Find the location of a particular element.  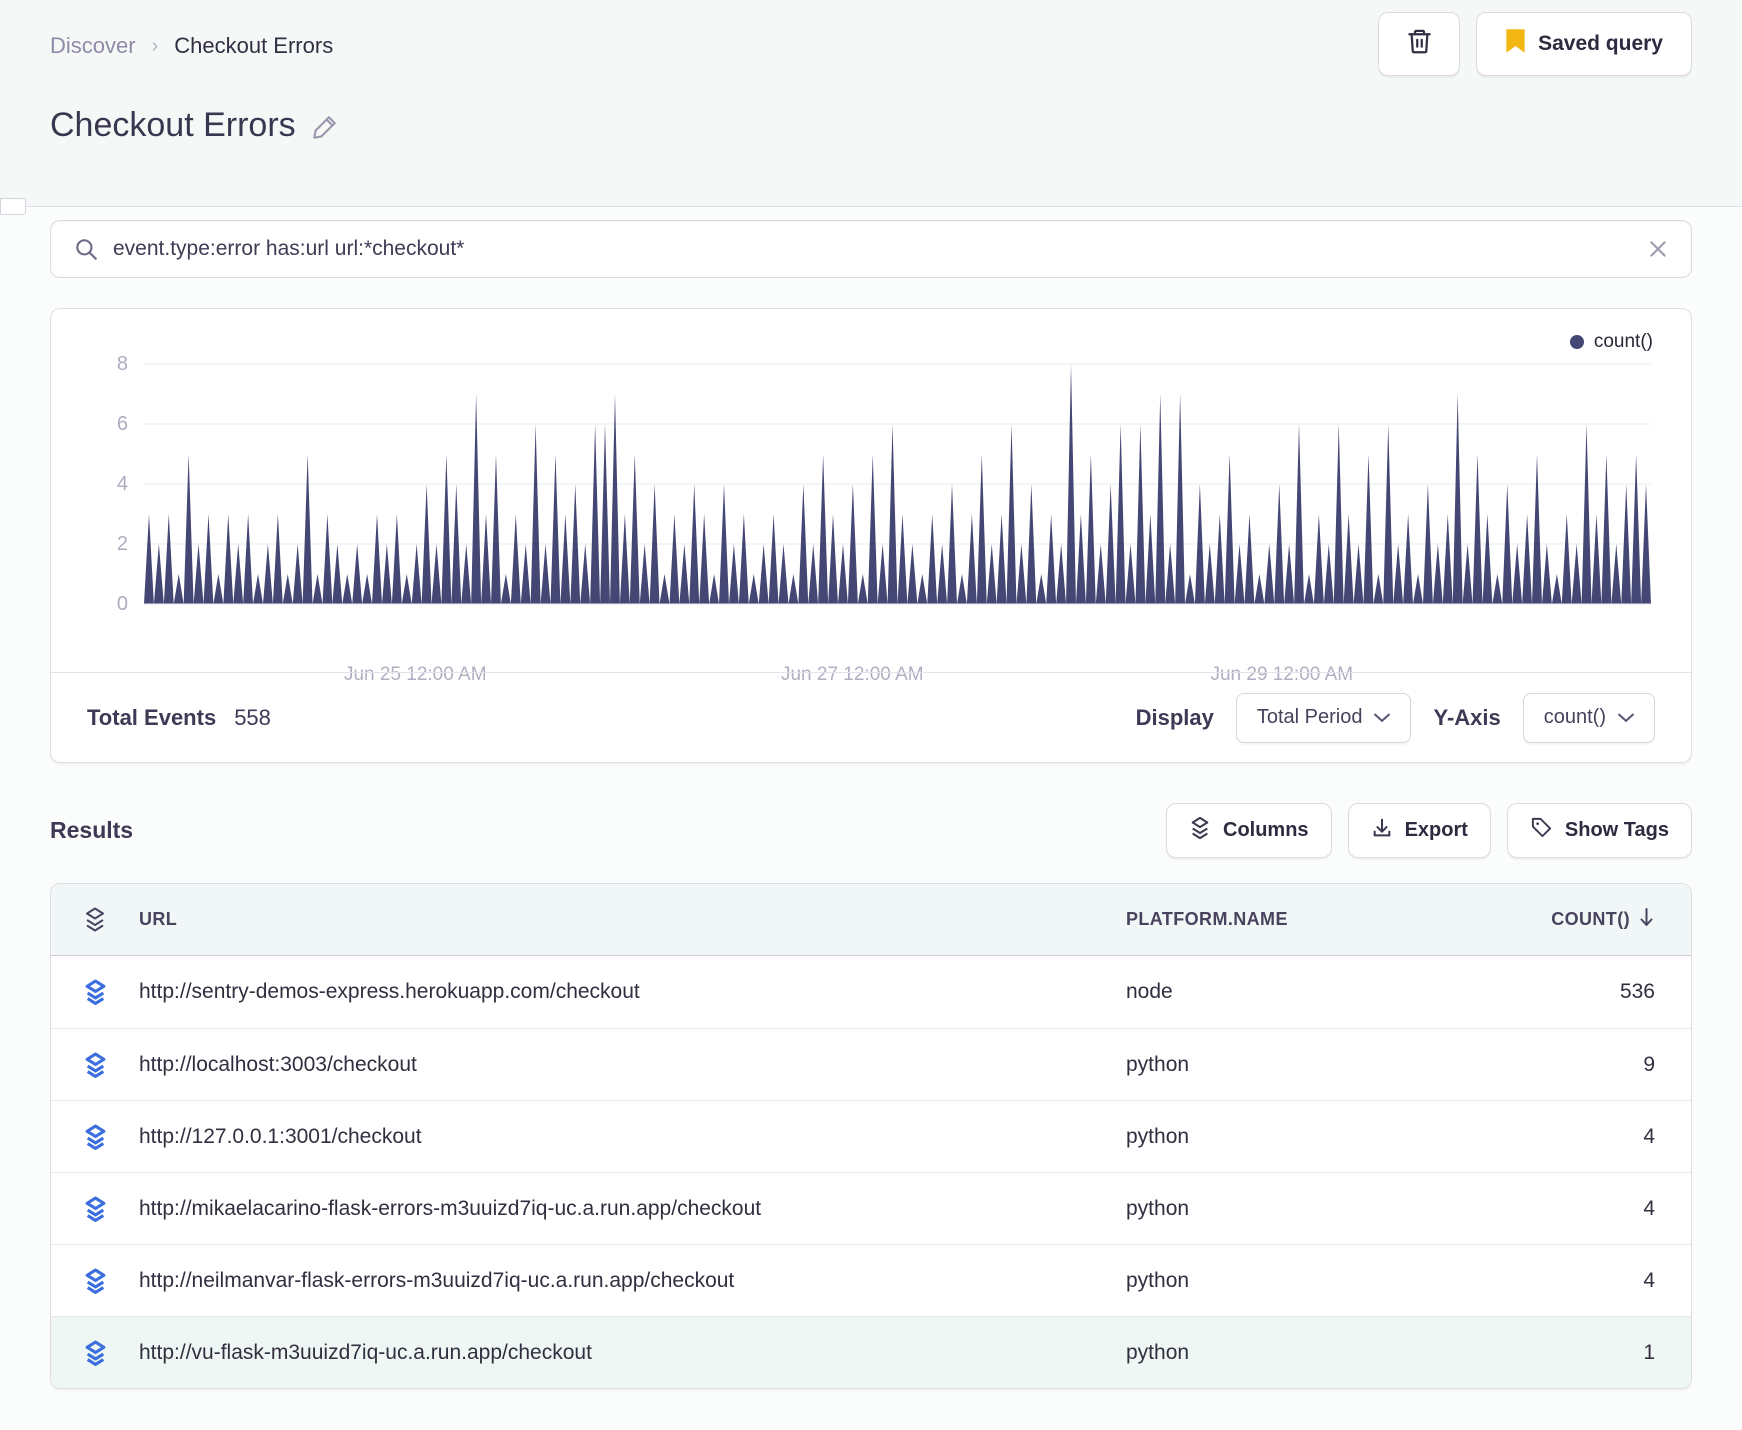

row-count: 9 is located at coordinates (1649, 1064).